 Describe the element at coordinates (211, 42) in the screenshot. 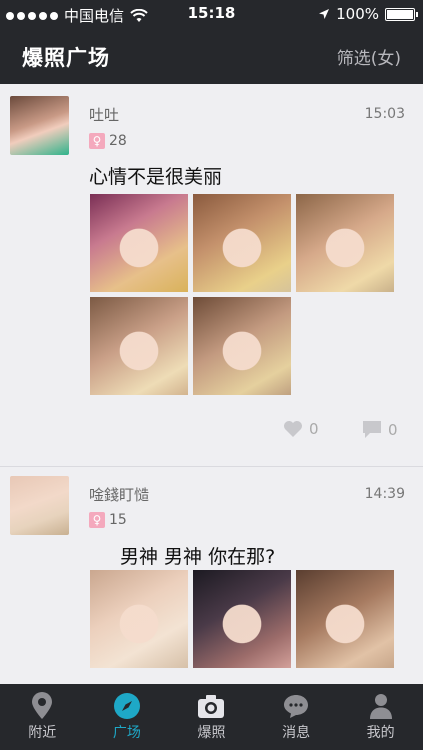

I see `top-header: 中国电信 15:18 100% 爆照广场 筛选(女)` at that location.